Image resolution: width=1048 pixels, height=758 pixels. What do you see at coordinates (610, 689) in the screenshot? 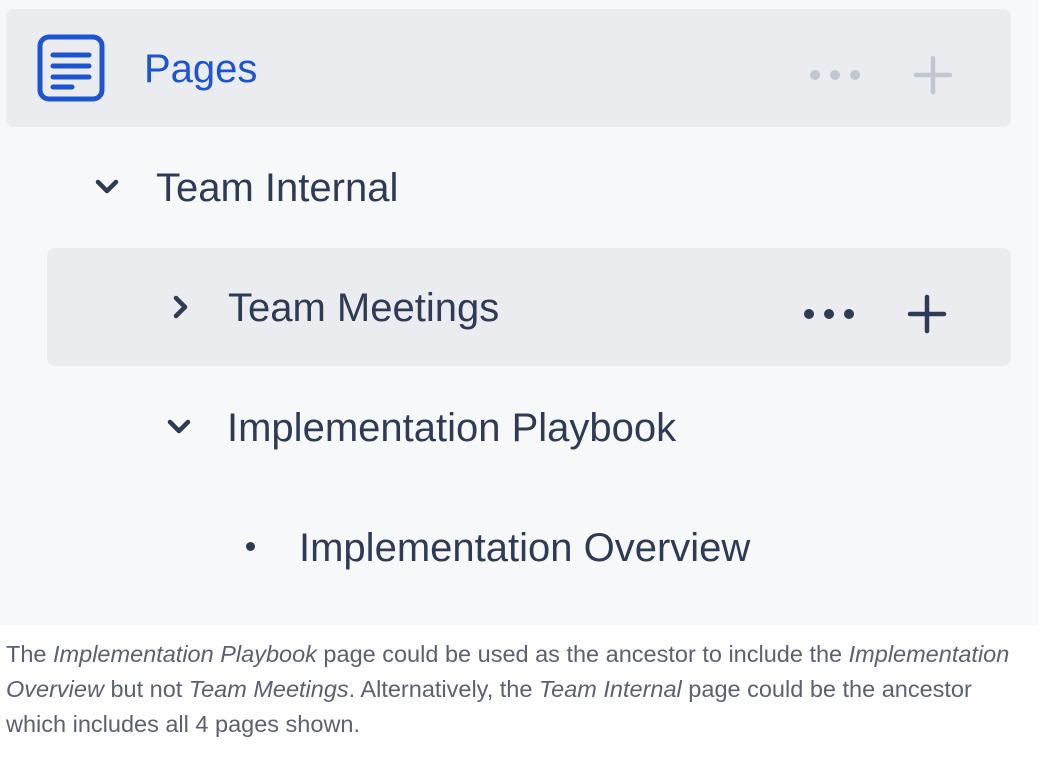
I see `caption-emphasis: Team Internal` at bounding box center [610, 689].